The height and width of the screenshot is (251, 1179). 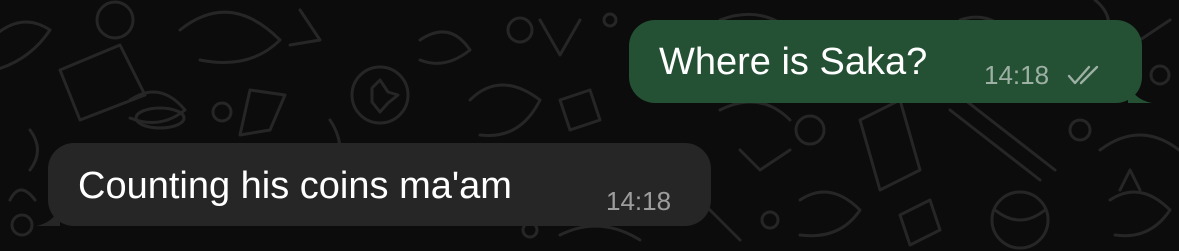 What do you see at coordinates (295, 186) in the screenshot?
I see `message-text: Counting his coins ma'am` at bounding box center [295, 186].